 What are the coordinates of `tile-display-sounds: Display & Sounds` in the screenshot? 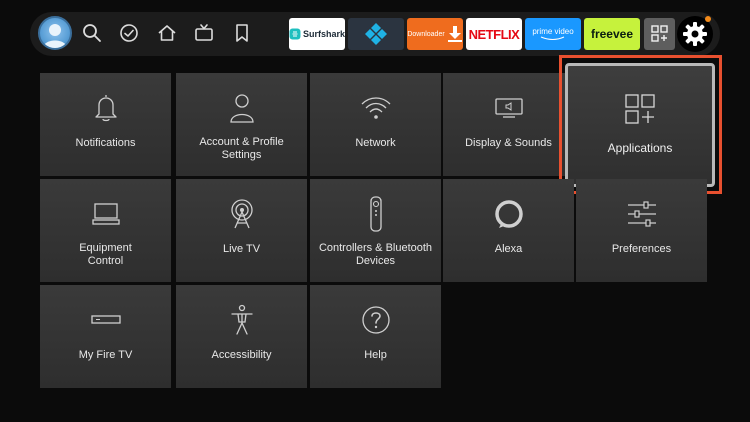 It's located at (508, 124).